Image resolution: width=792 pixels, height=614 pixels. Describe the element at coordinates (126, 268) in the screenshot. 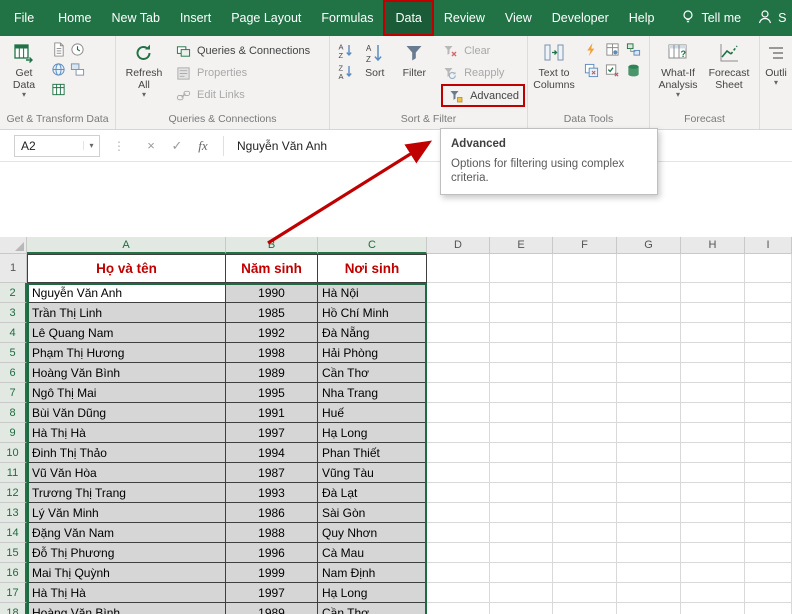

I see `cell-A1: Họ và tên` at that location.